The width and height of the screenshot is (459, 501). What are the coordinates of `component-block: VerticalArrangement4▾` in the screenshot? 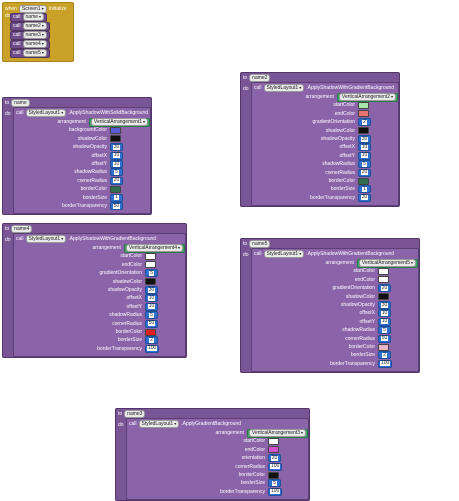 It's located at (154, 248).